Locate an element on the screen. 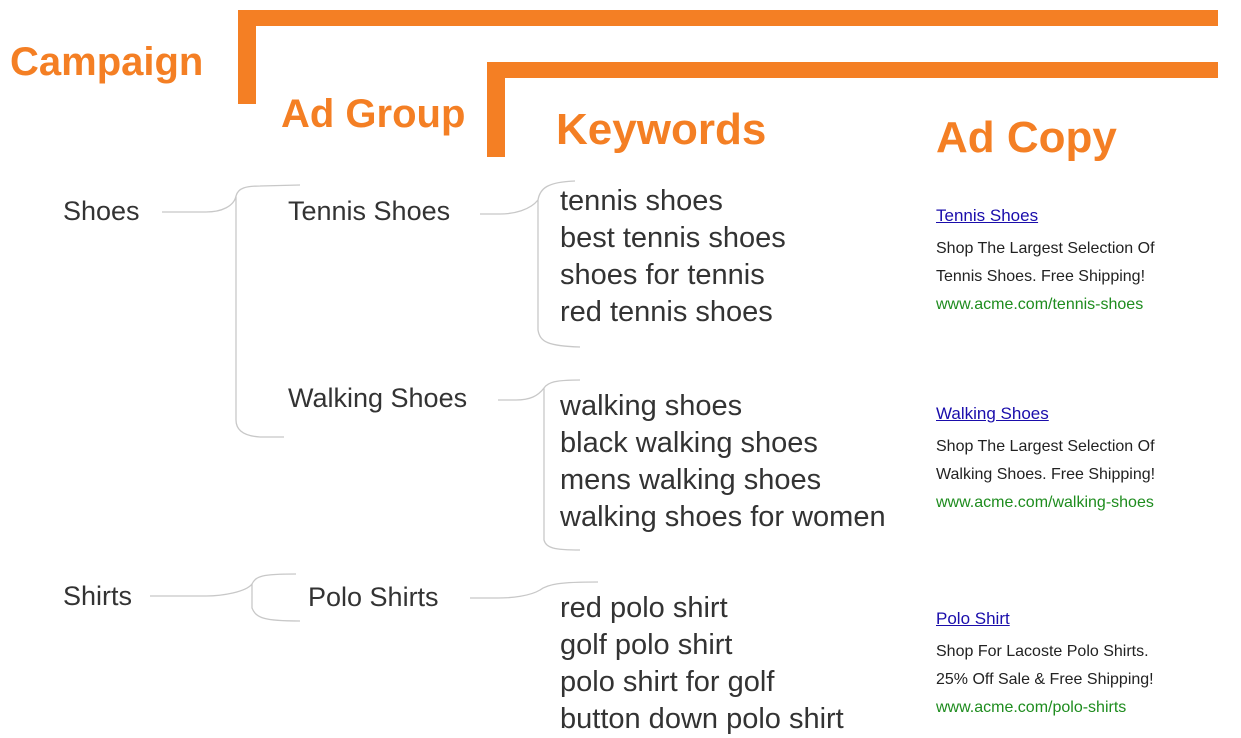 The height and width of the screenshot is (738, 1241). keyword-item: walking shoes is located at coordinates (651, 406).